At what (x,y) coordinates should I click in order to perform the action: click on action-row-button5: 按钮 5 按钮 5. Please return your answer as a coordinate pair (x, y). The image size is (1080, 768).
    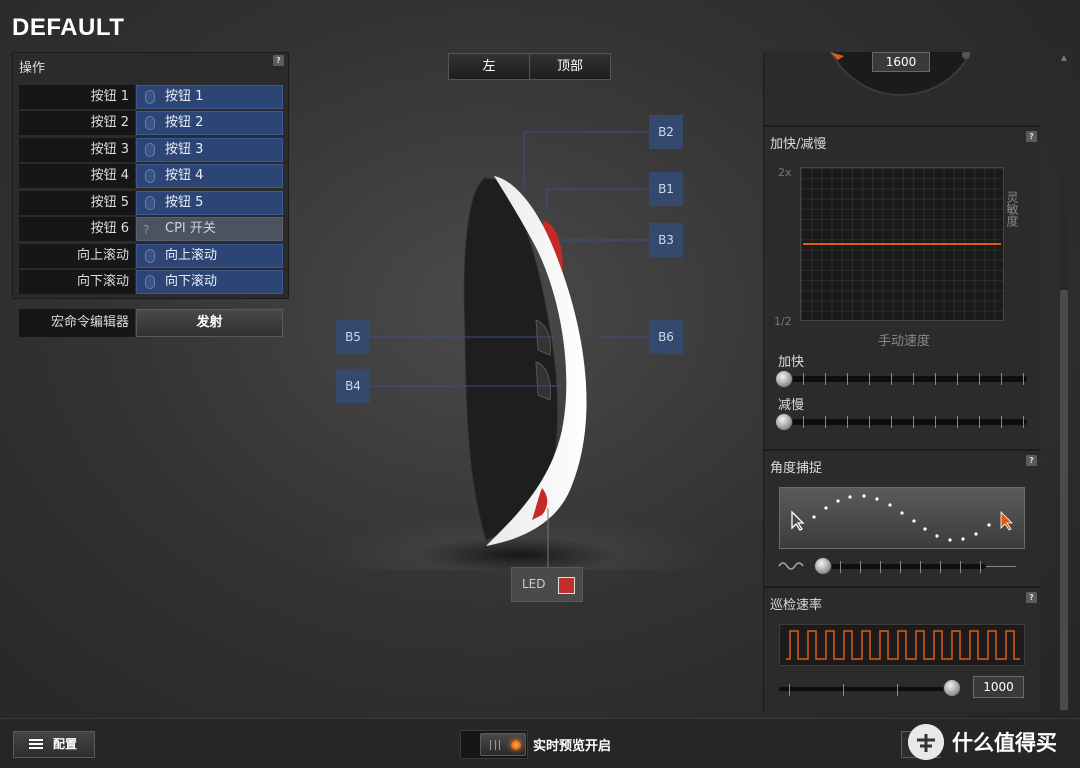
    Looking at the image, I should click on (151, 203).